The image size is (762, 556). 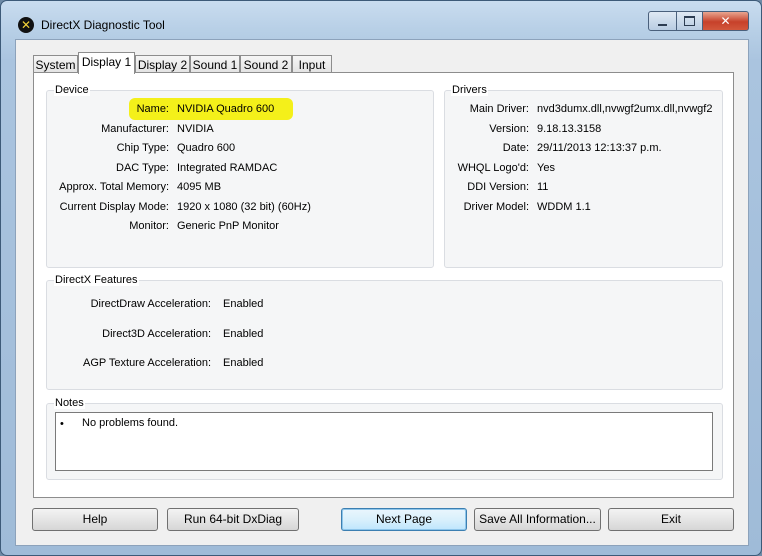 What do you see at coordinates (150, 304) in the screenshot?
I see `directdraw-label: DirectDraw Acceleration:` at bounding box center [150, 304].